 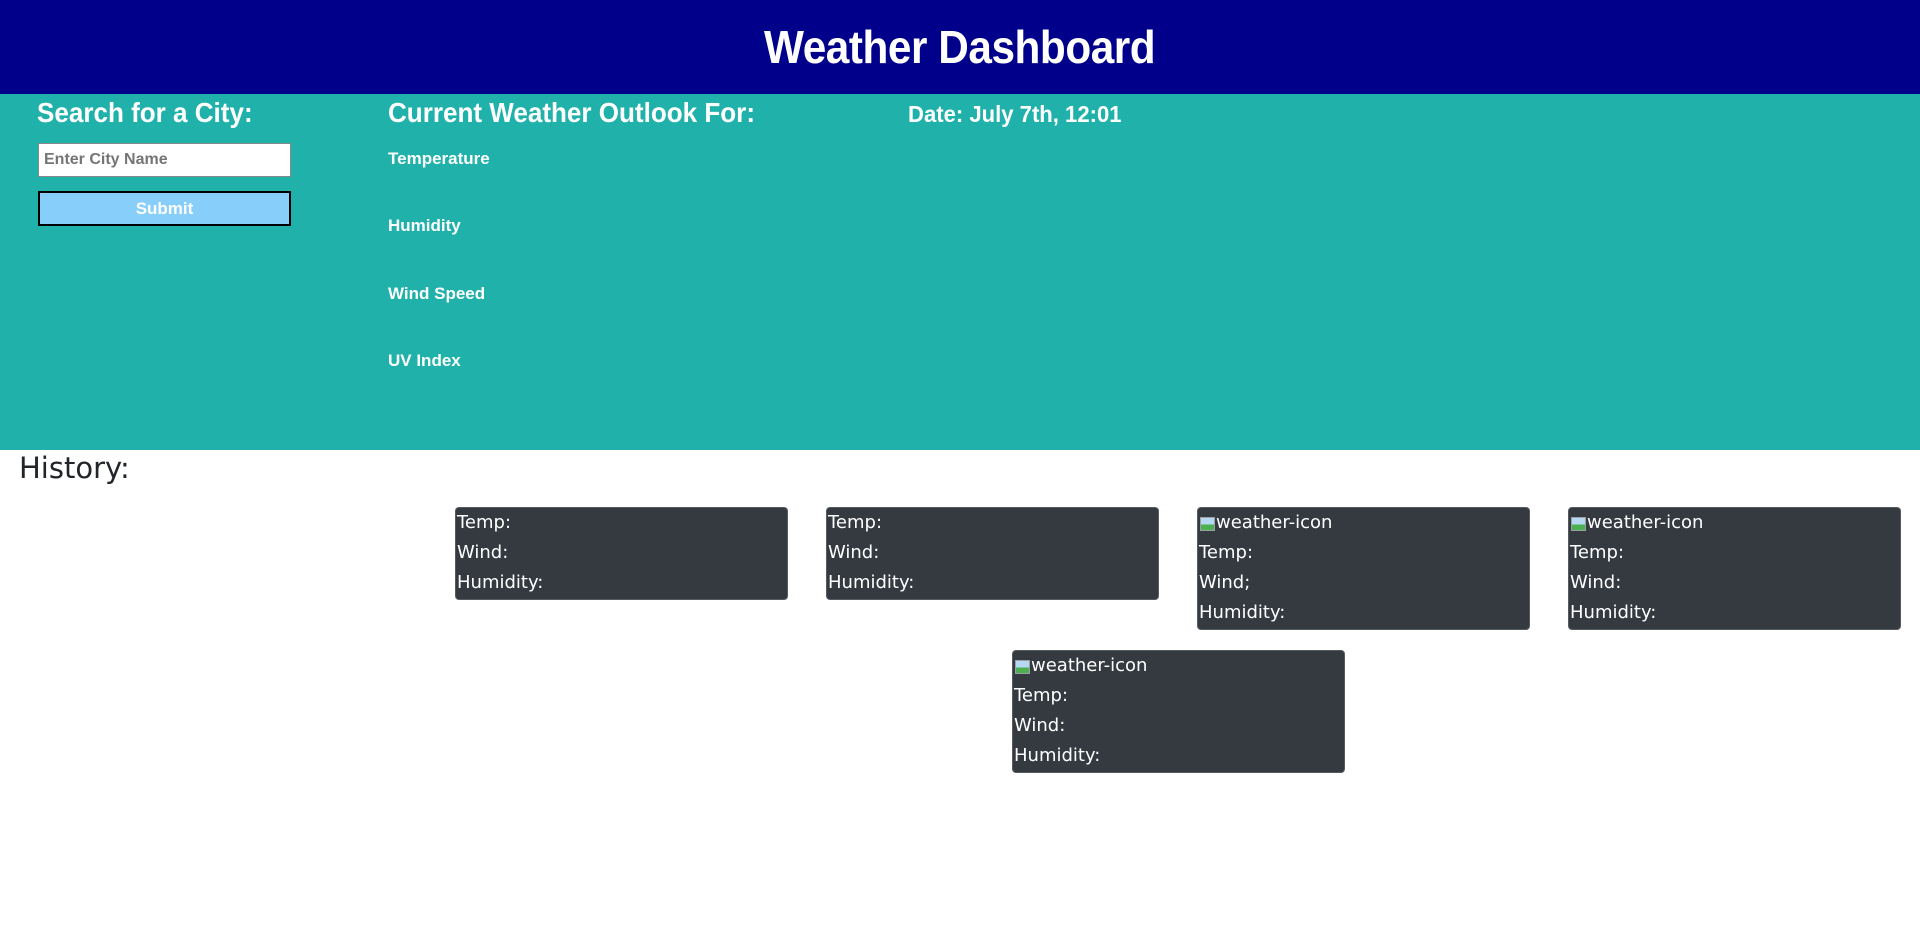 I want to click on card-wind: Wind;, so click(x=1225, y=582).